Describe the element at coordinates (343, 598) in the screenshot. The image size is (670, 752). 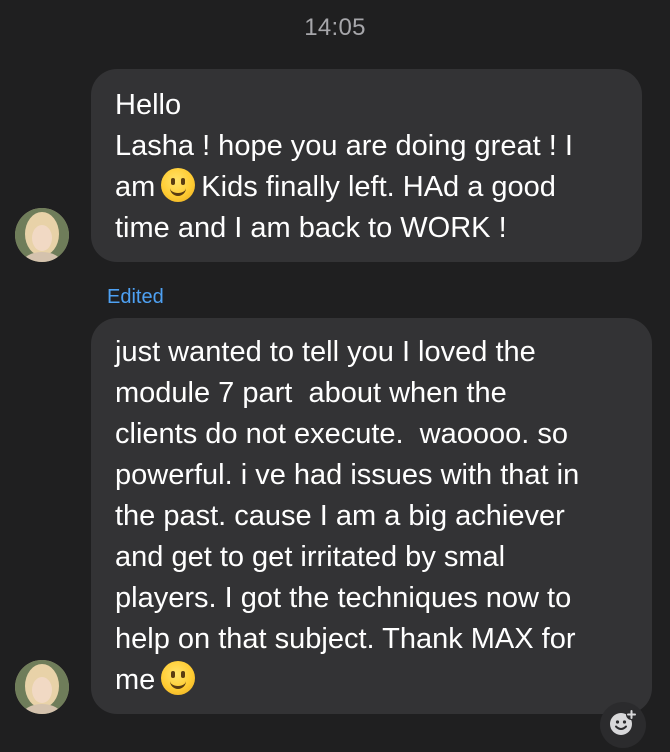
I see `message-line: players. I got the techniques now to` at that location.